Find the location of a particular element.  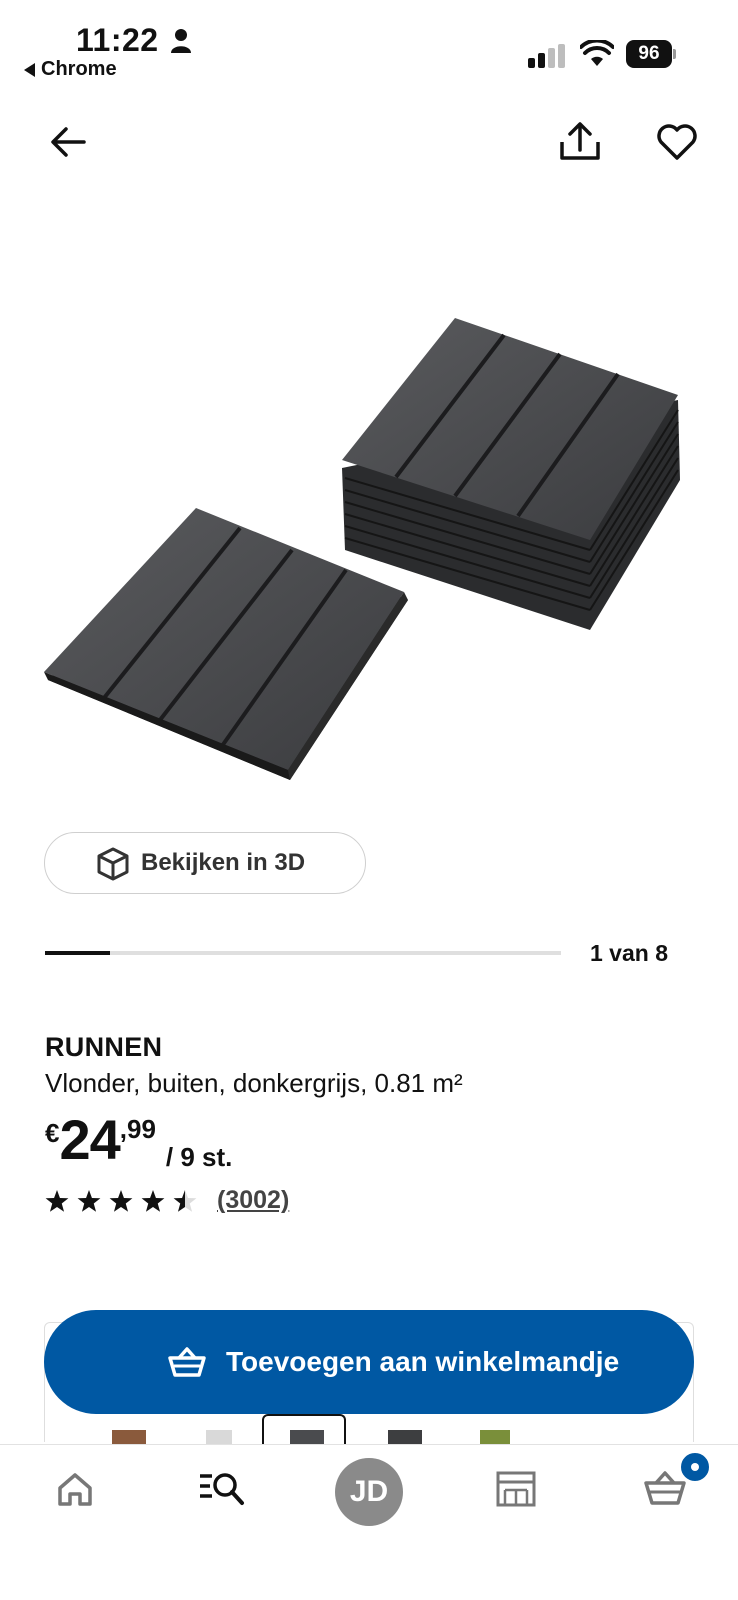

product-name: RUNNEN is located at coordinates (104, 1047).